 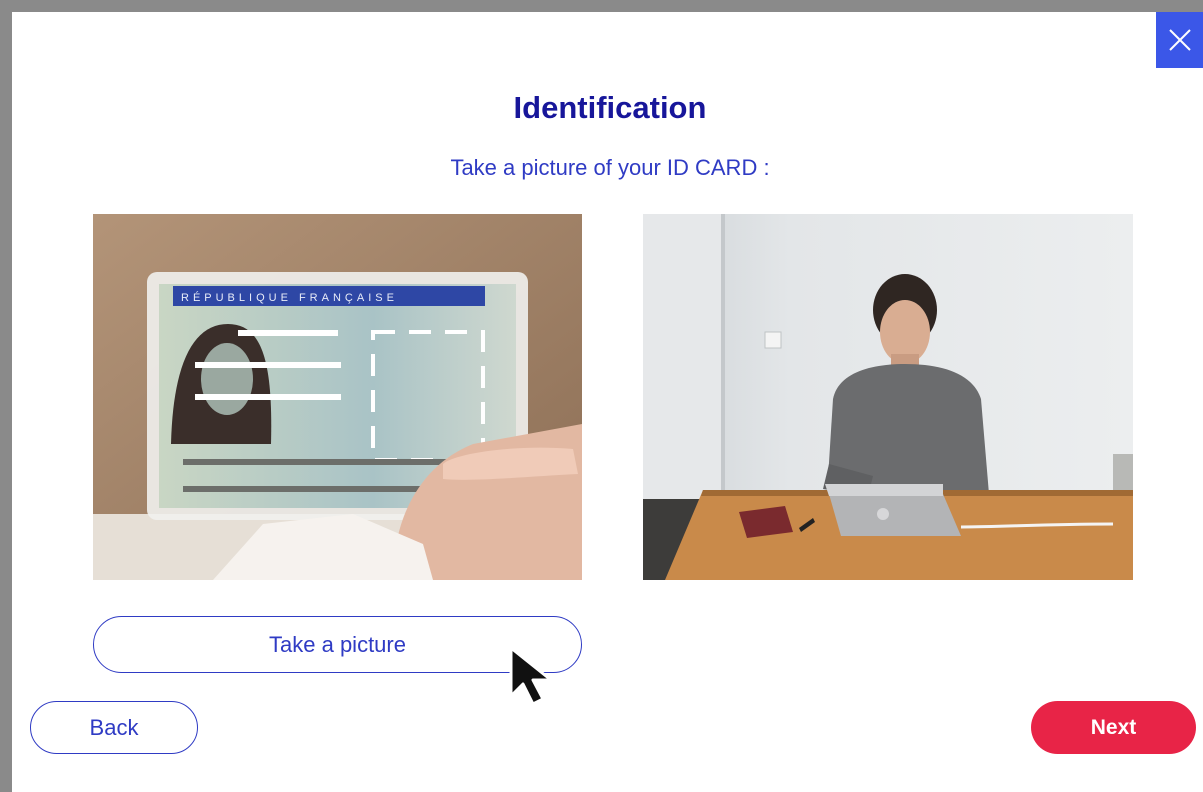 I want to click on mouse-pointer-icon, so click(x=531, y=676).